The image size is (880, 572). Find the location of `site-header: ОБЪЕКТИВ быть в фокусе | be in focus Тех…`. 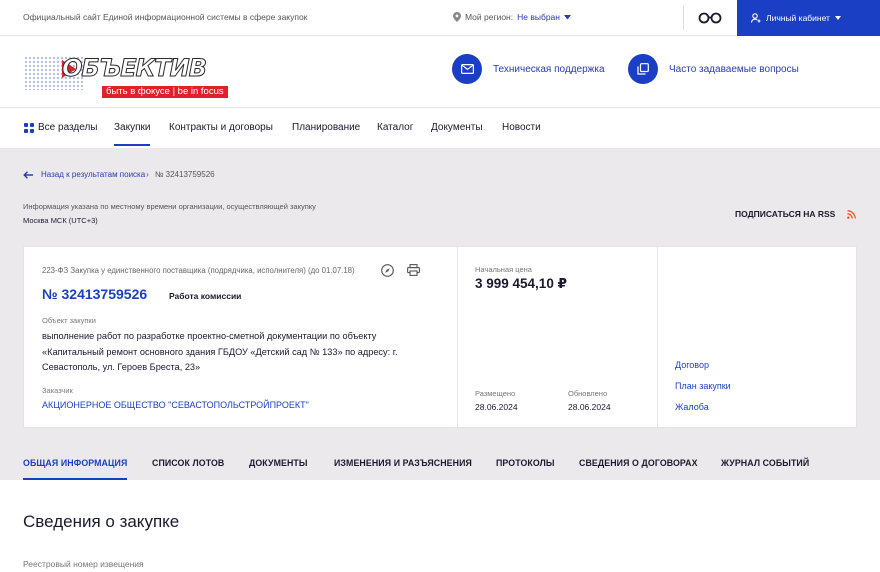

site-header: ОБЪЕКТИВ быть в фокусе | be in focus Тех… is located at coordinates (440, 72).